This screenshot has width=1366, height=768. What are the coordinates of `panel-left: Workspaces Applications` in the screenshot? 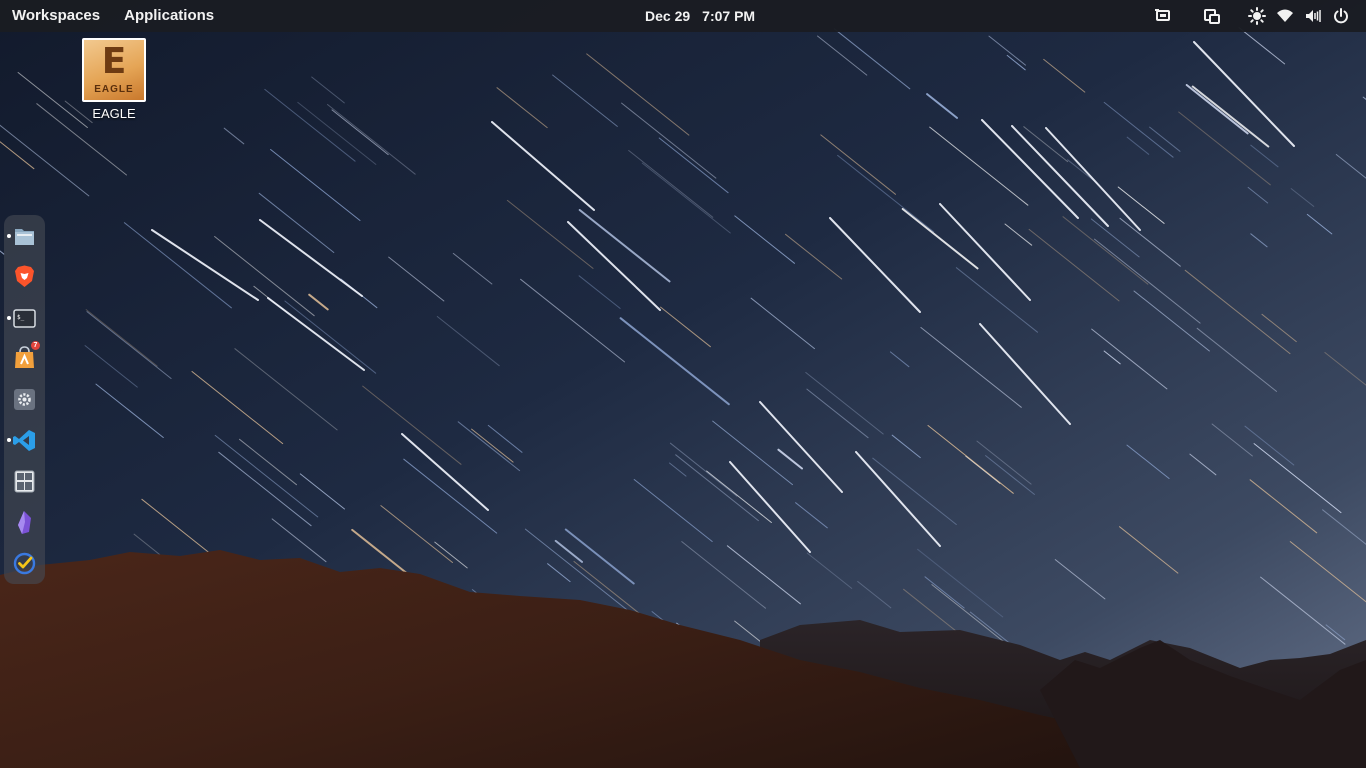 It's located at (113, 16).